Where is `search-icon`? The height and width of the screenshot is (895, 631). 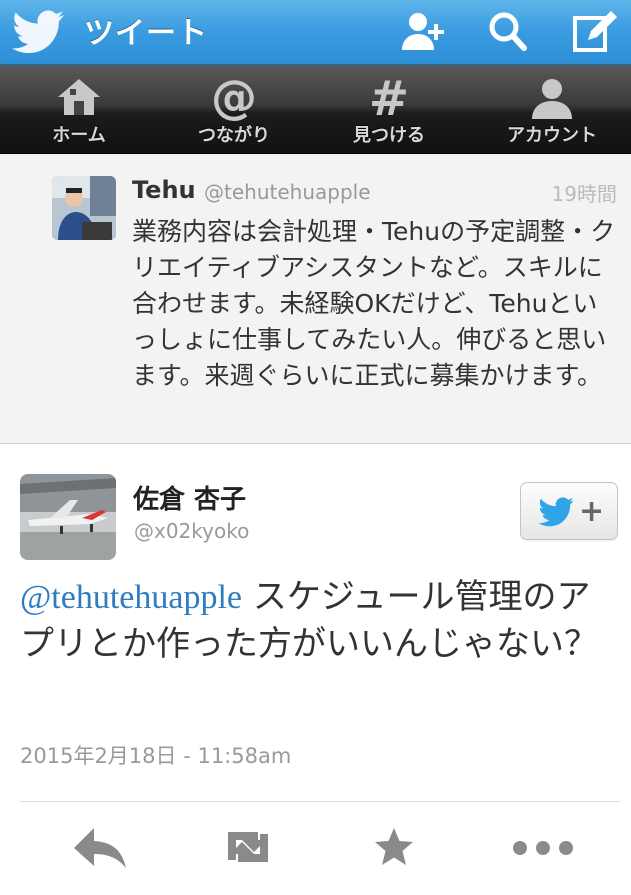 search-icon is located at coordinates (509, 32).